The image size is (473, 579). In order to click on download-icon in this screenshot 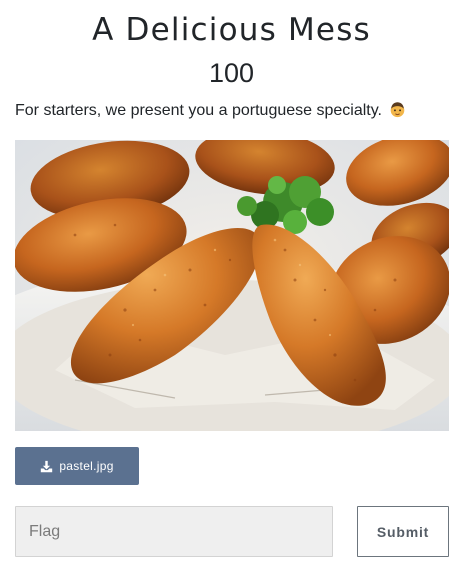, I will do `click(47, 466)`.